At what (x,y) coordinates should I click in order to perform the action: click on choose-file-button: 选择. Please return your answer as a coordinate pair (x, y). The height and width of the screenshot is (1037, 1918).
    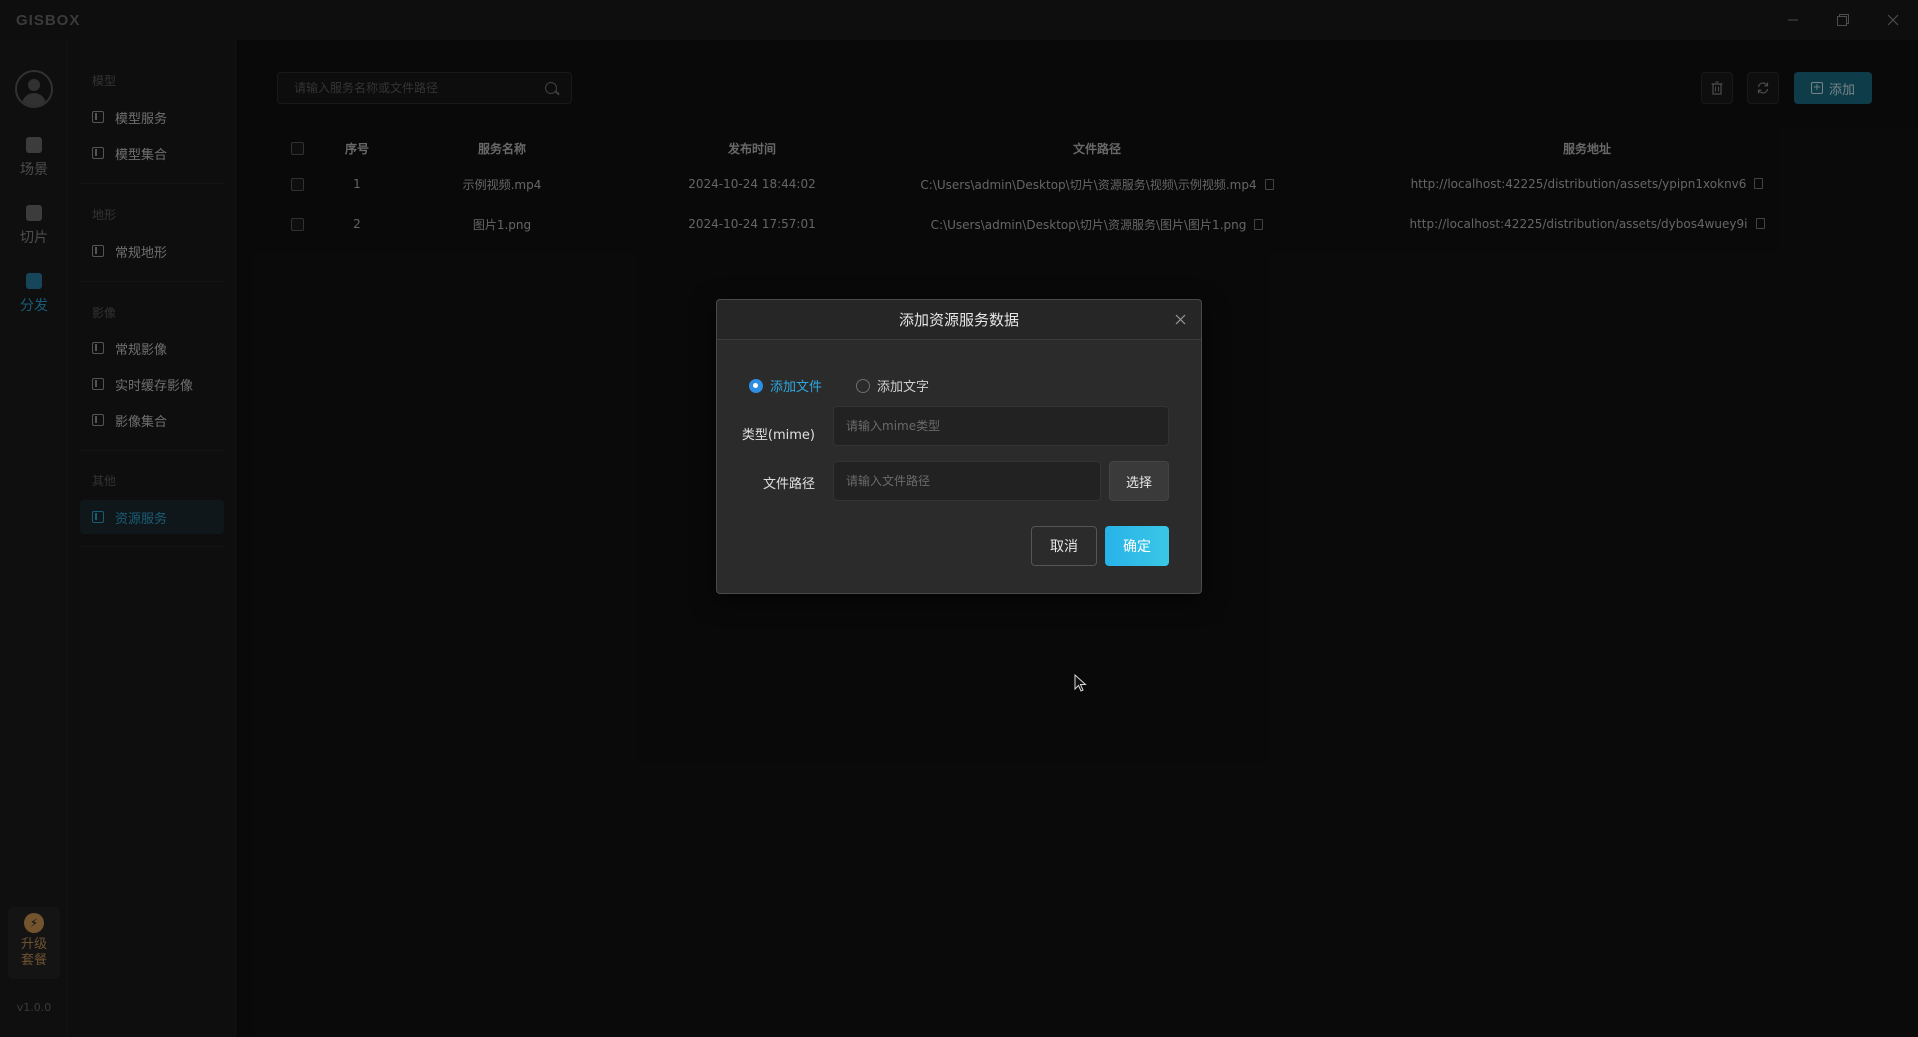
    Looking at the image, I should click on (1139, 481).